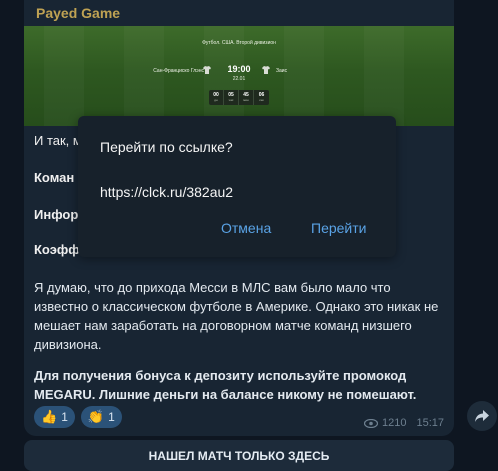 This screenshot has height=471, width=498. What do you see at coordinates (78, 13) in the screenshot?
I see `sender-name: Payed Game` at bounding box center [78, 13].